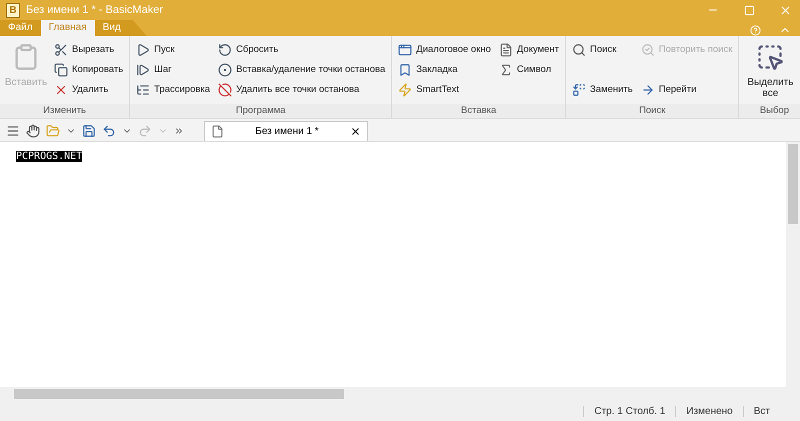  I want to click on status-field: Стр. 1 Столб. 1, so click(629, 411).